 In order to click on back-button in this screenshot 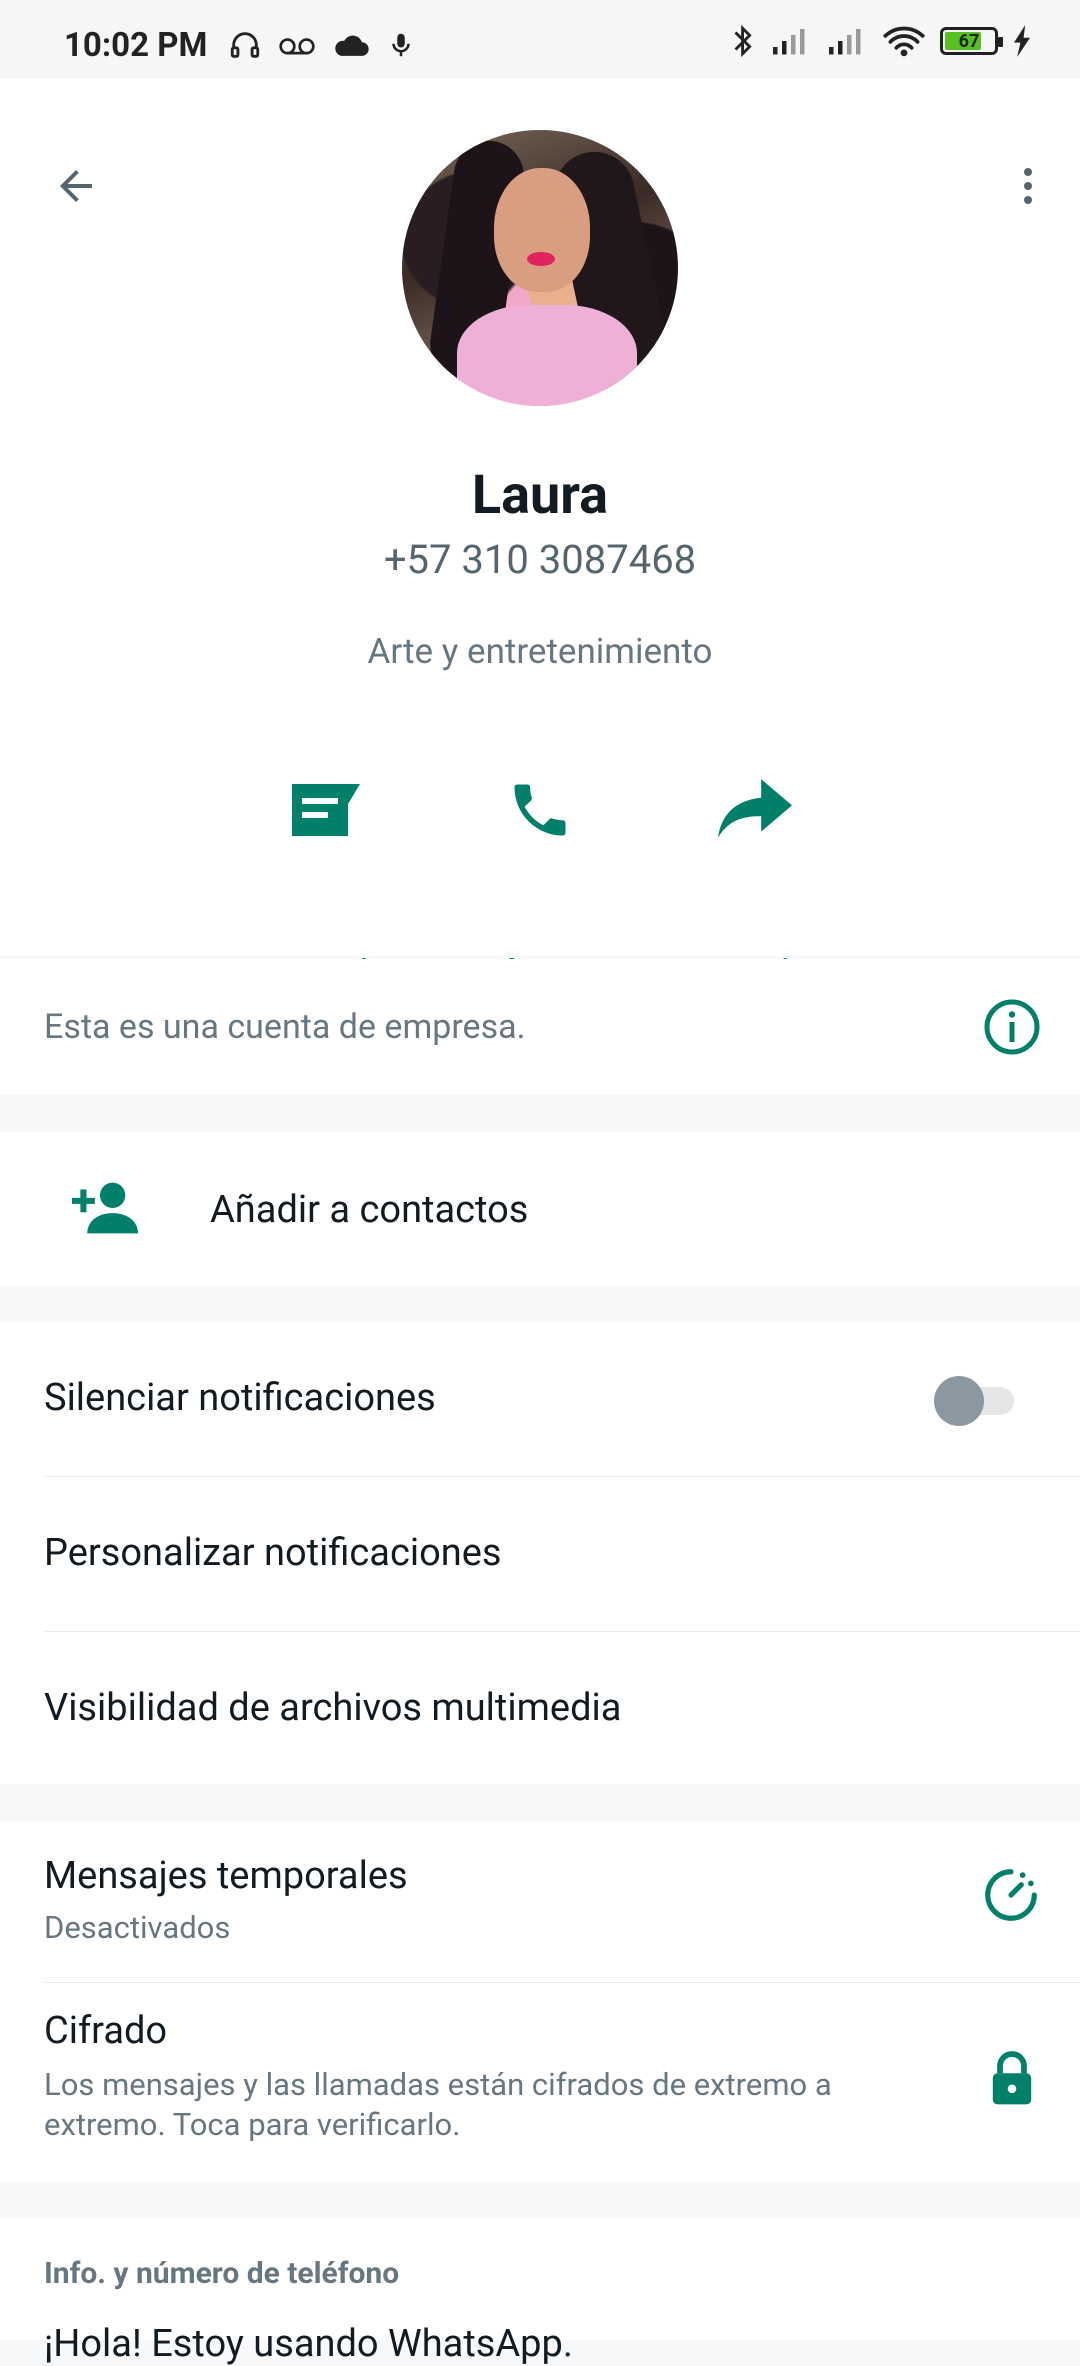, I will do `click(76, 186)`.